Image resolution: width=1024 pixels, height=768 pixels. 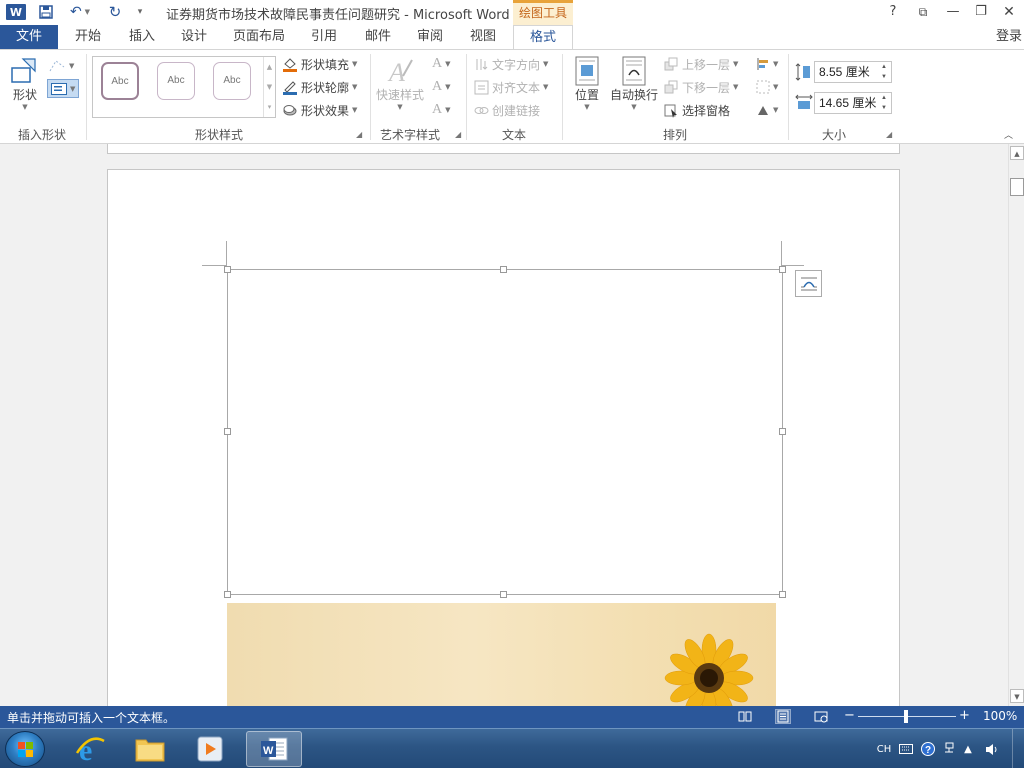 What do you see at coordinates (587, 83) in the screenshot?
I see `position-button: 位置 ▼` at bounding box center [587, 83].